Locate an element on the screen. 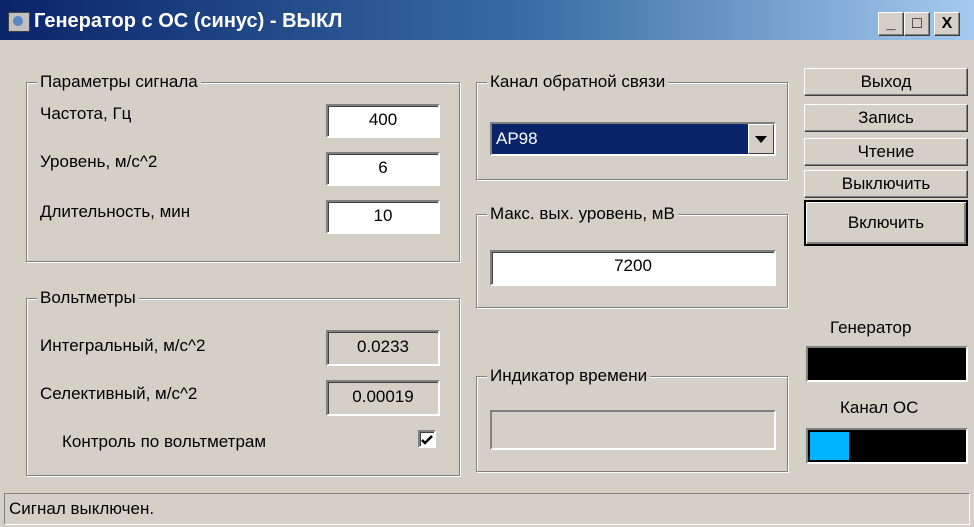 Image resolution: width=974 pixels, height=527 pixels. turn-off-button: Выключить is located at coordinates (886, 184).